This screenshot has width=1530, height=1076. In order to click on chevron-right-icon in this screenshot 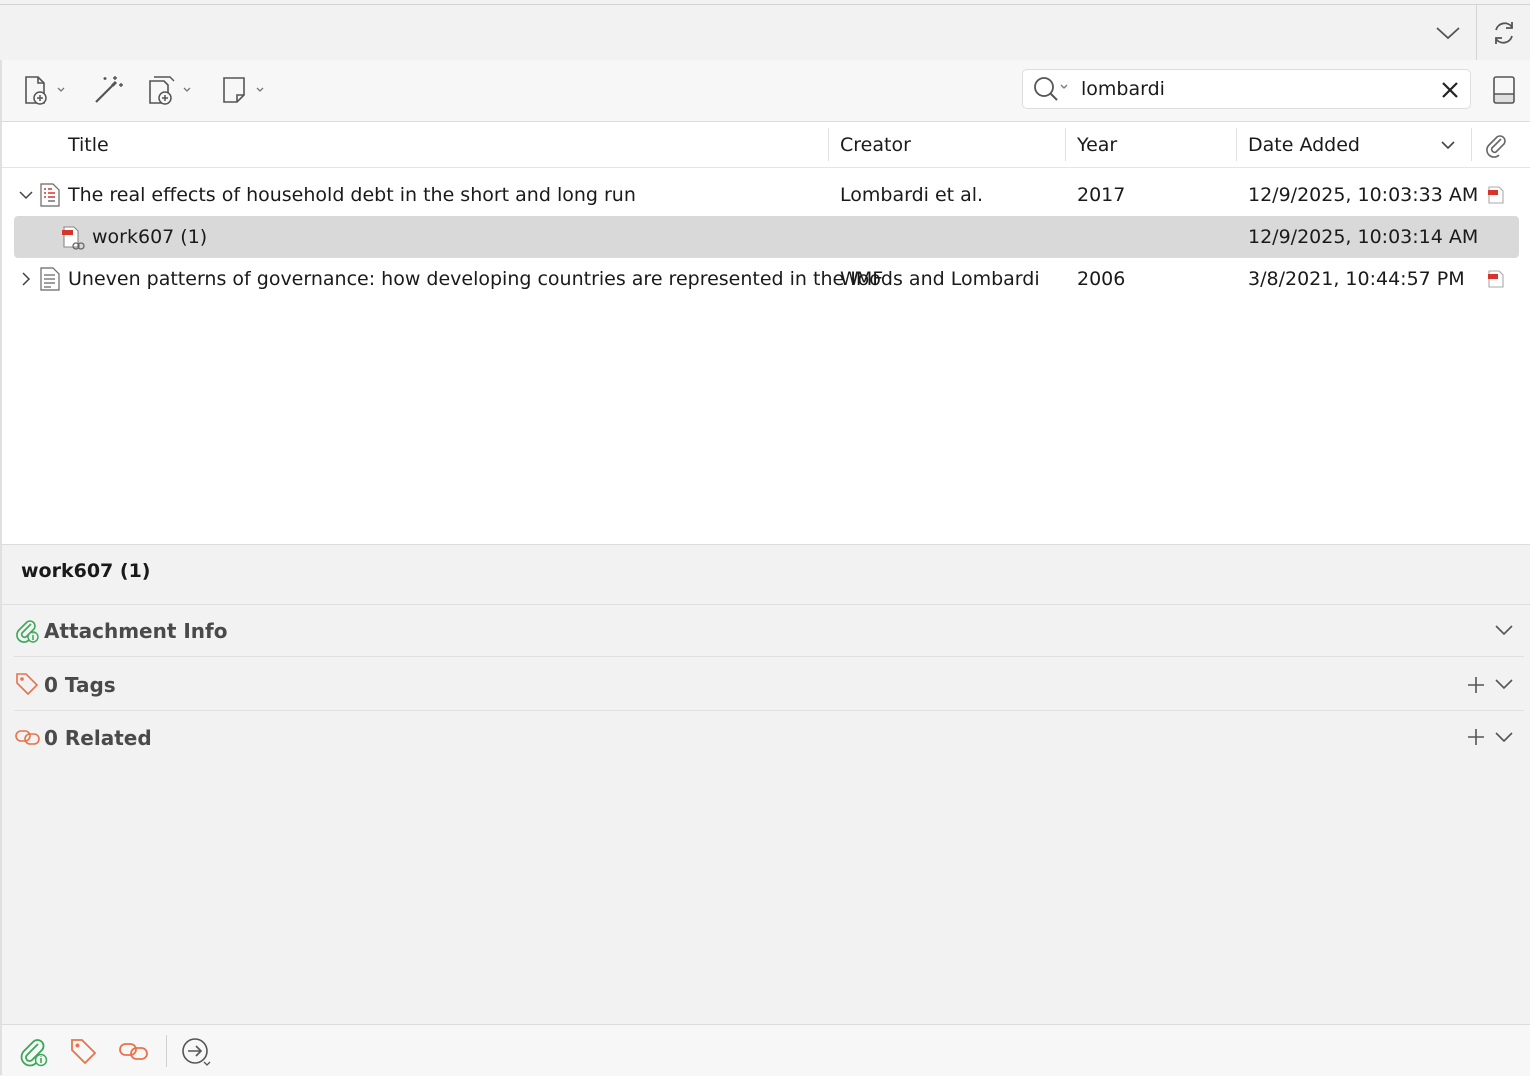, I will do `click(26, 279)`.